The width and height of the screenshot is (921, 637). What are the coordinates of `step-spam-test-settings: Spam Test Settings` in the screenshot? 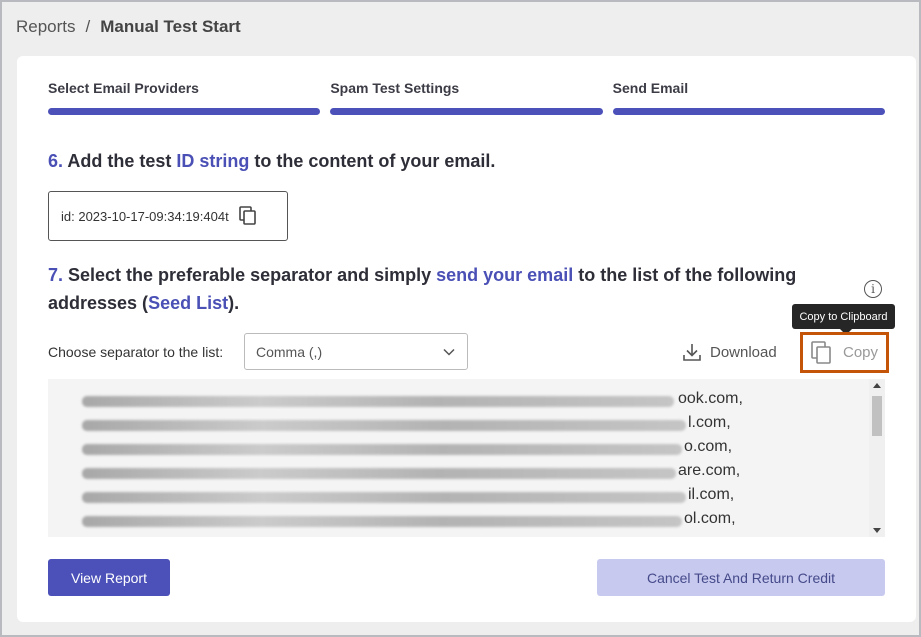 It's located at (466, 97).